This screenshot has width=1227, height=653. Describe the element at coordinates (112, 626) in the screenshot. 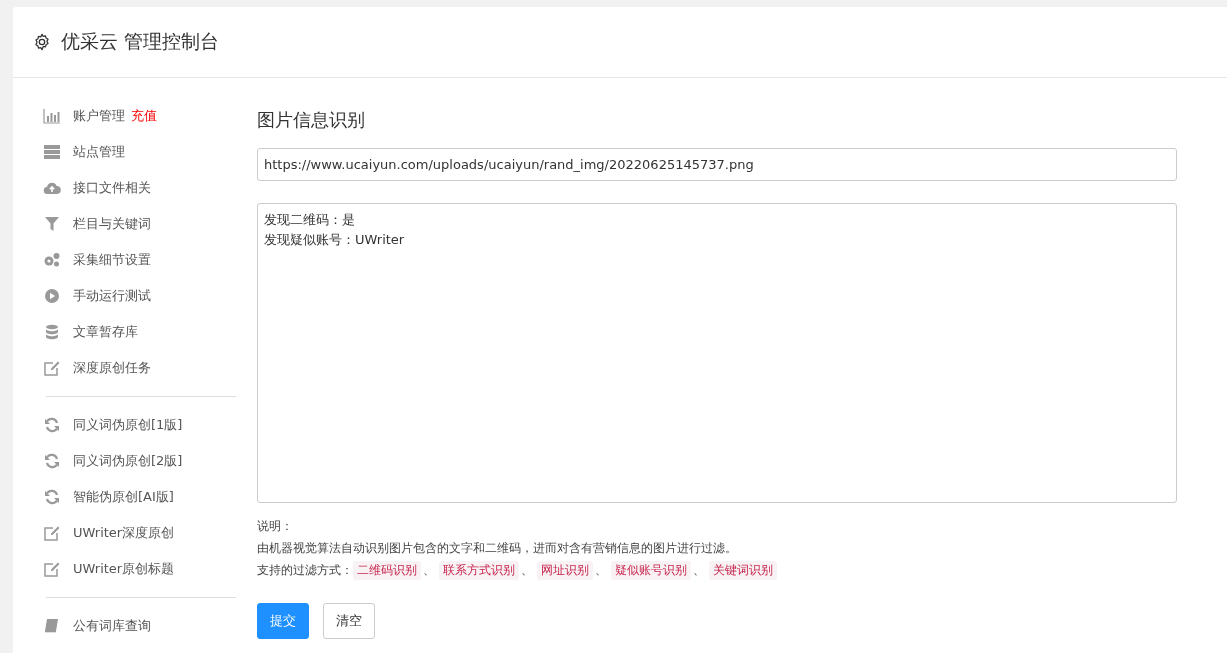

I see `sidebar-link: 公有词库查询` at that location.